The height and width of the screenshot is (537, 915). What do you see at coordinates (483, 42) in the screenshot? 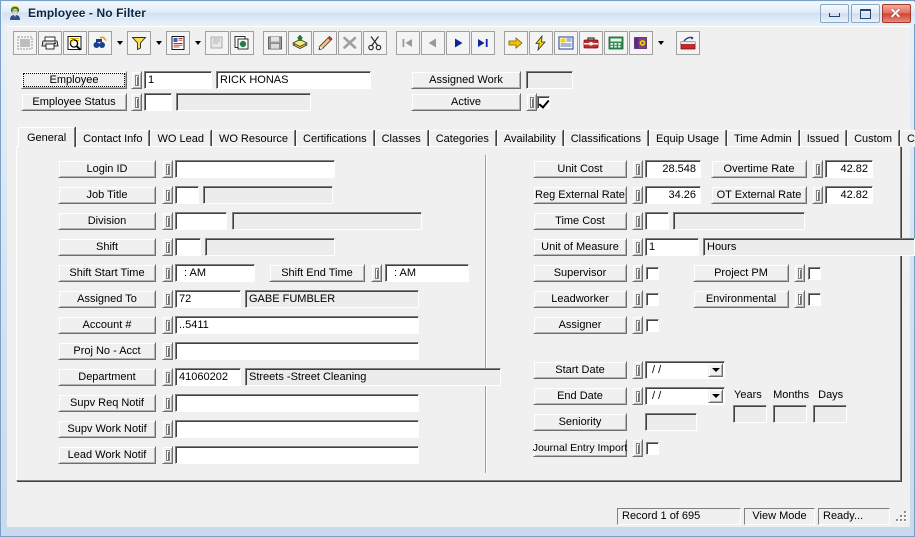
I see `last-record-icon` at bounding box center [483, 42].